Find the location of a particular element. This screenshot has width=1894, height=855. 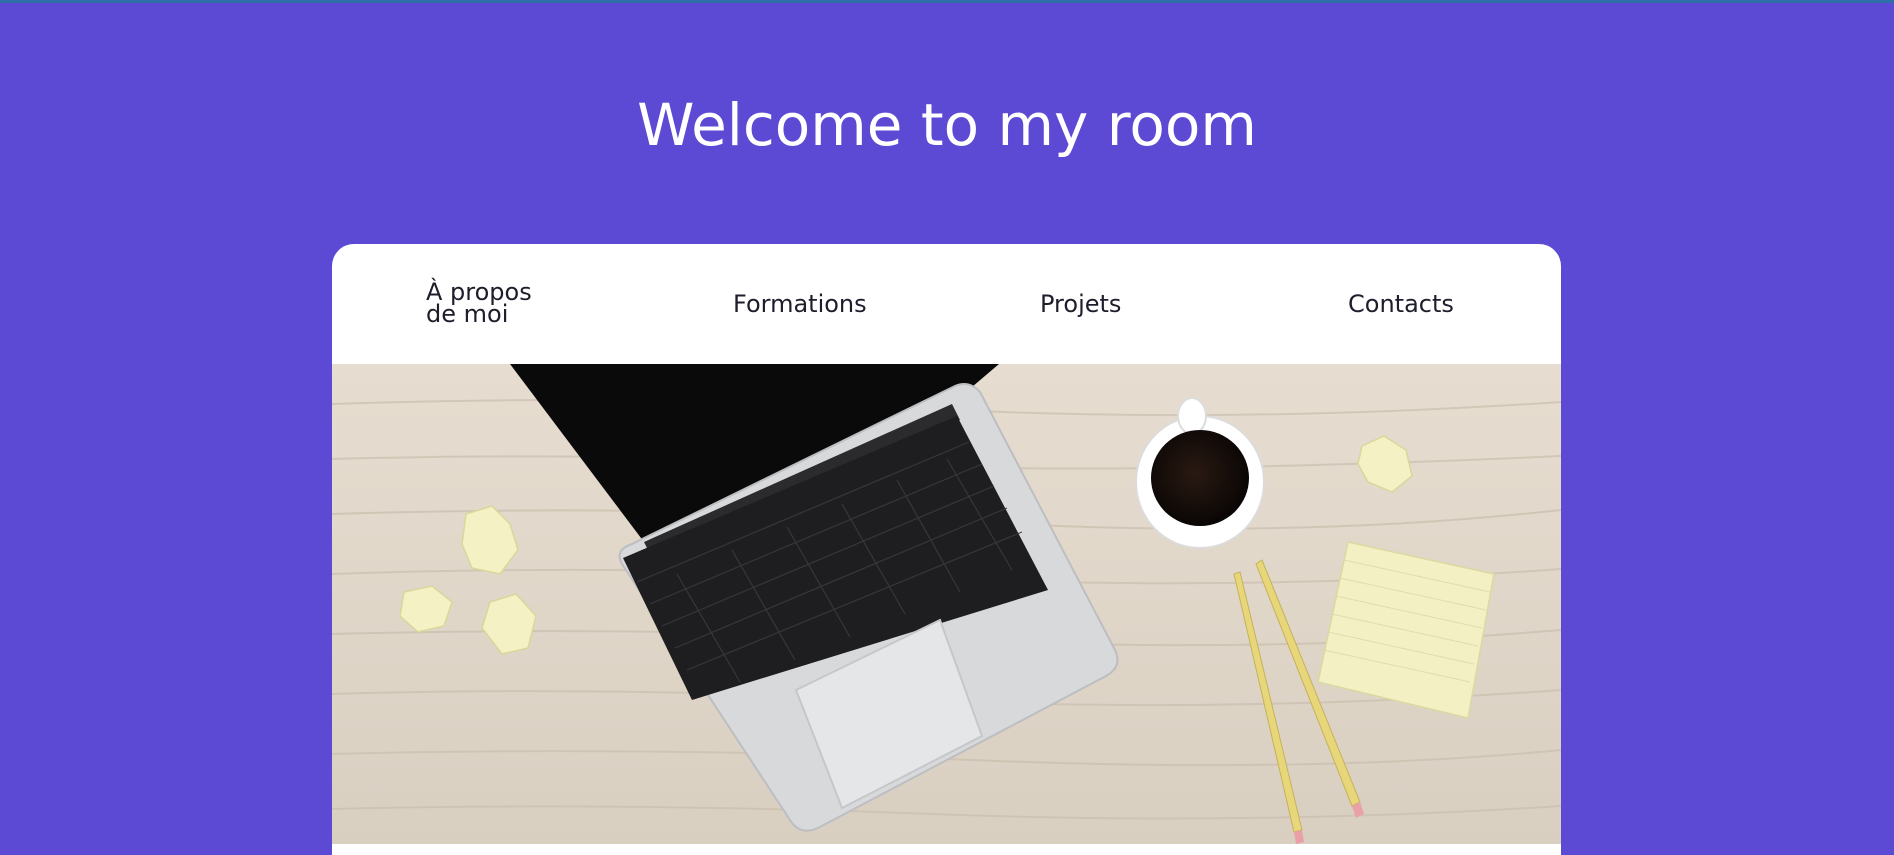

nav-item-about: À propos de moi is located at coordinates (491, 303).